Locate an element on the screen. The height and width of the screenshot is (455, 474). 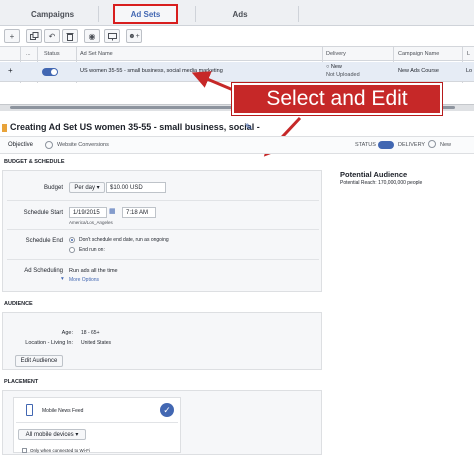
wifi-checkbox is located at coordinates (24, 450).